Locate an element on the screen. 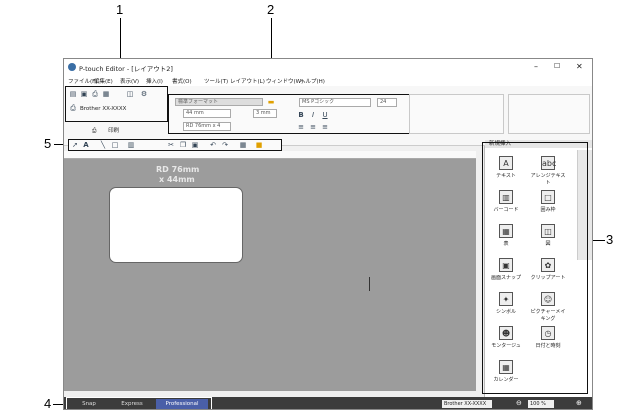  cut-icon: ✂ is located at coordinates (171, 145).